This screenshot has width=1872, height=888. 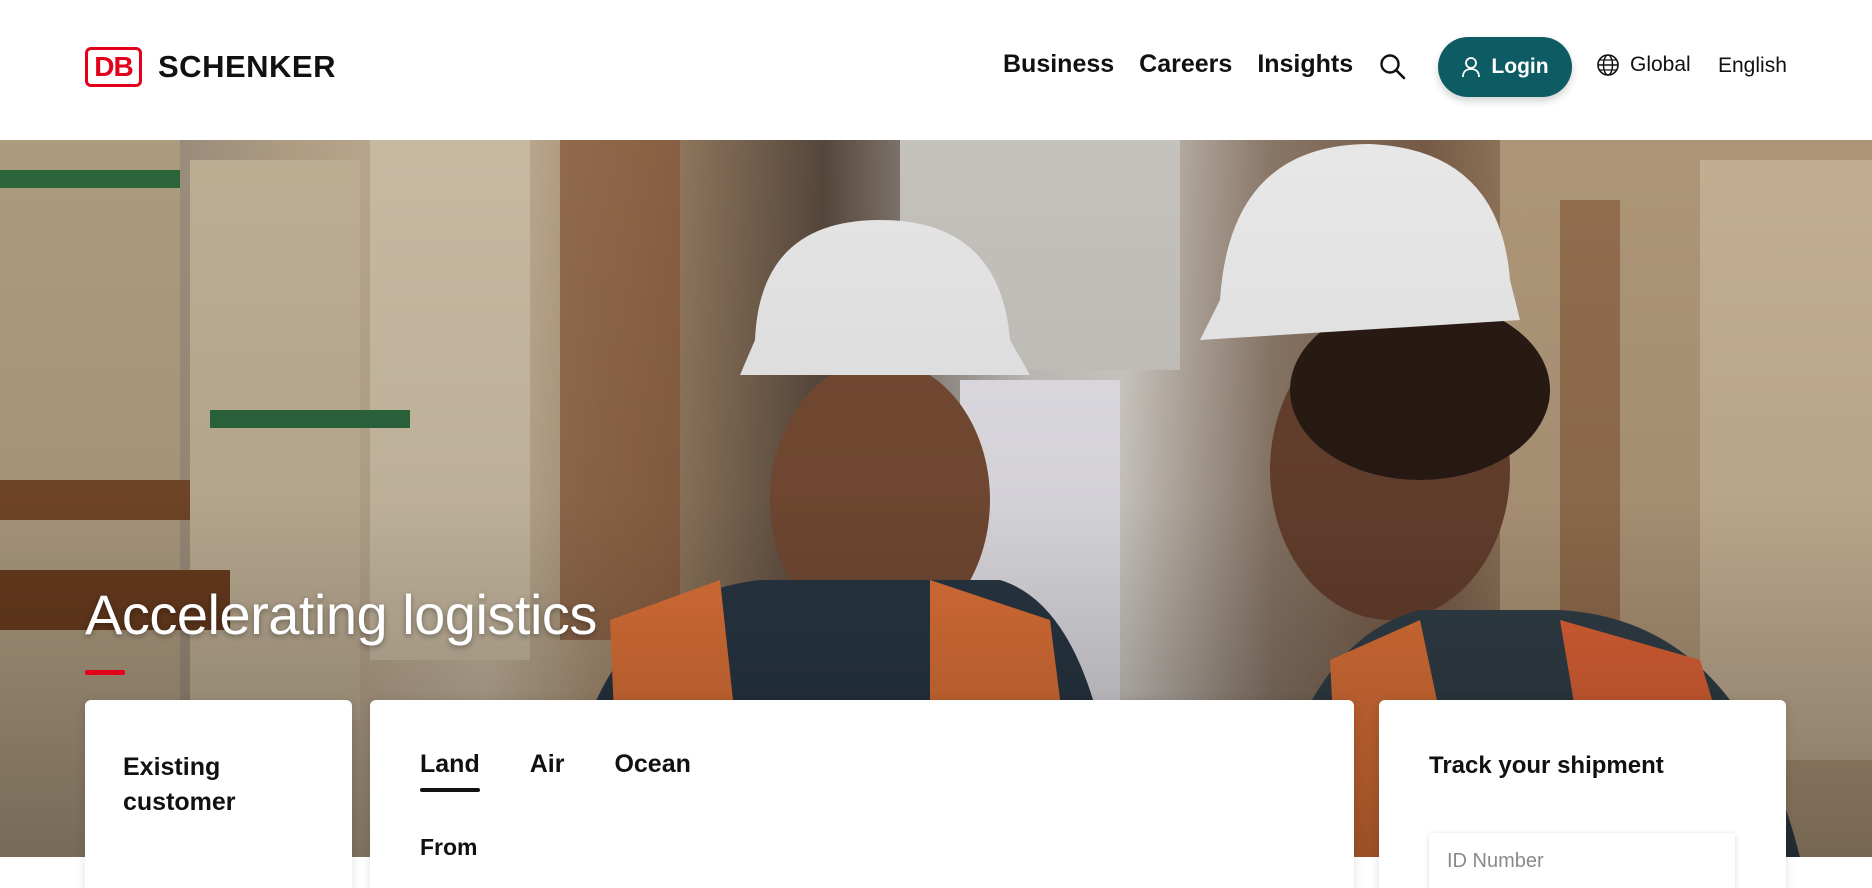 I want to click on nav-careers: Careers, so click(x=1185, y=64).